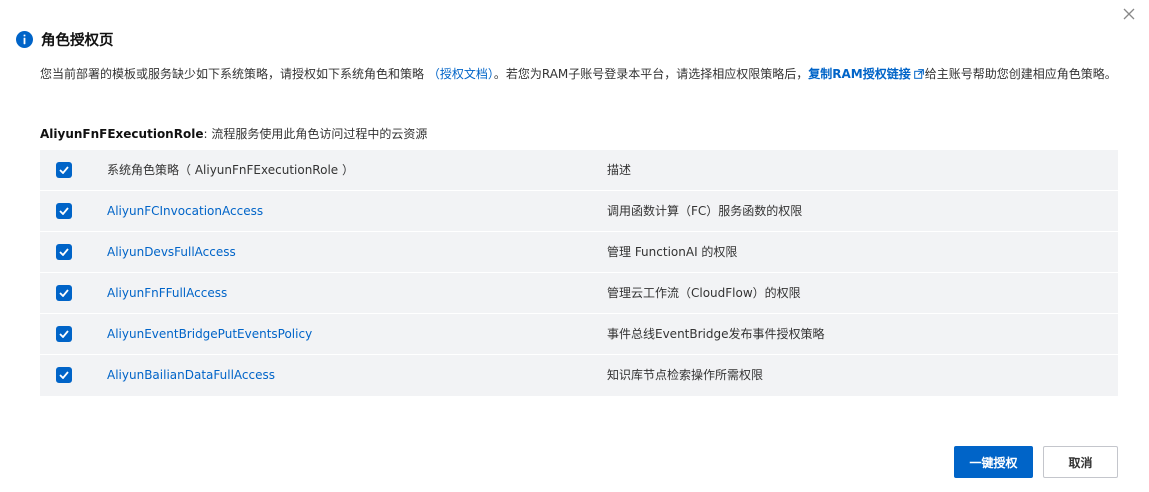 The width and height of the screenshot is (1149, 492). I want to click on dialog-header: 角色授权页, so click(65, 39).